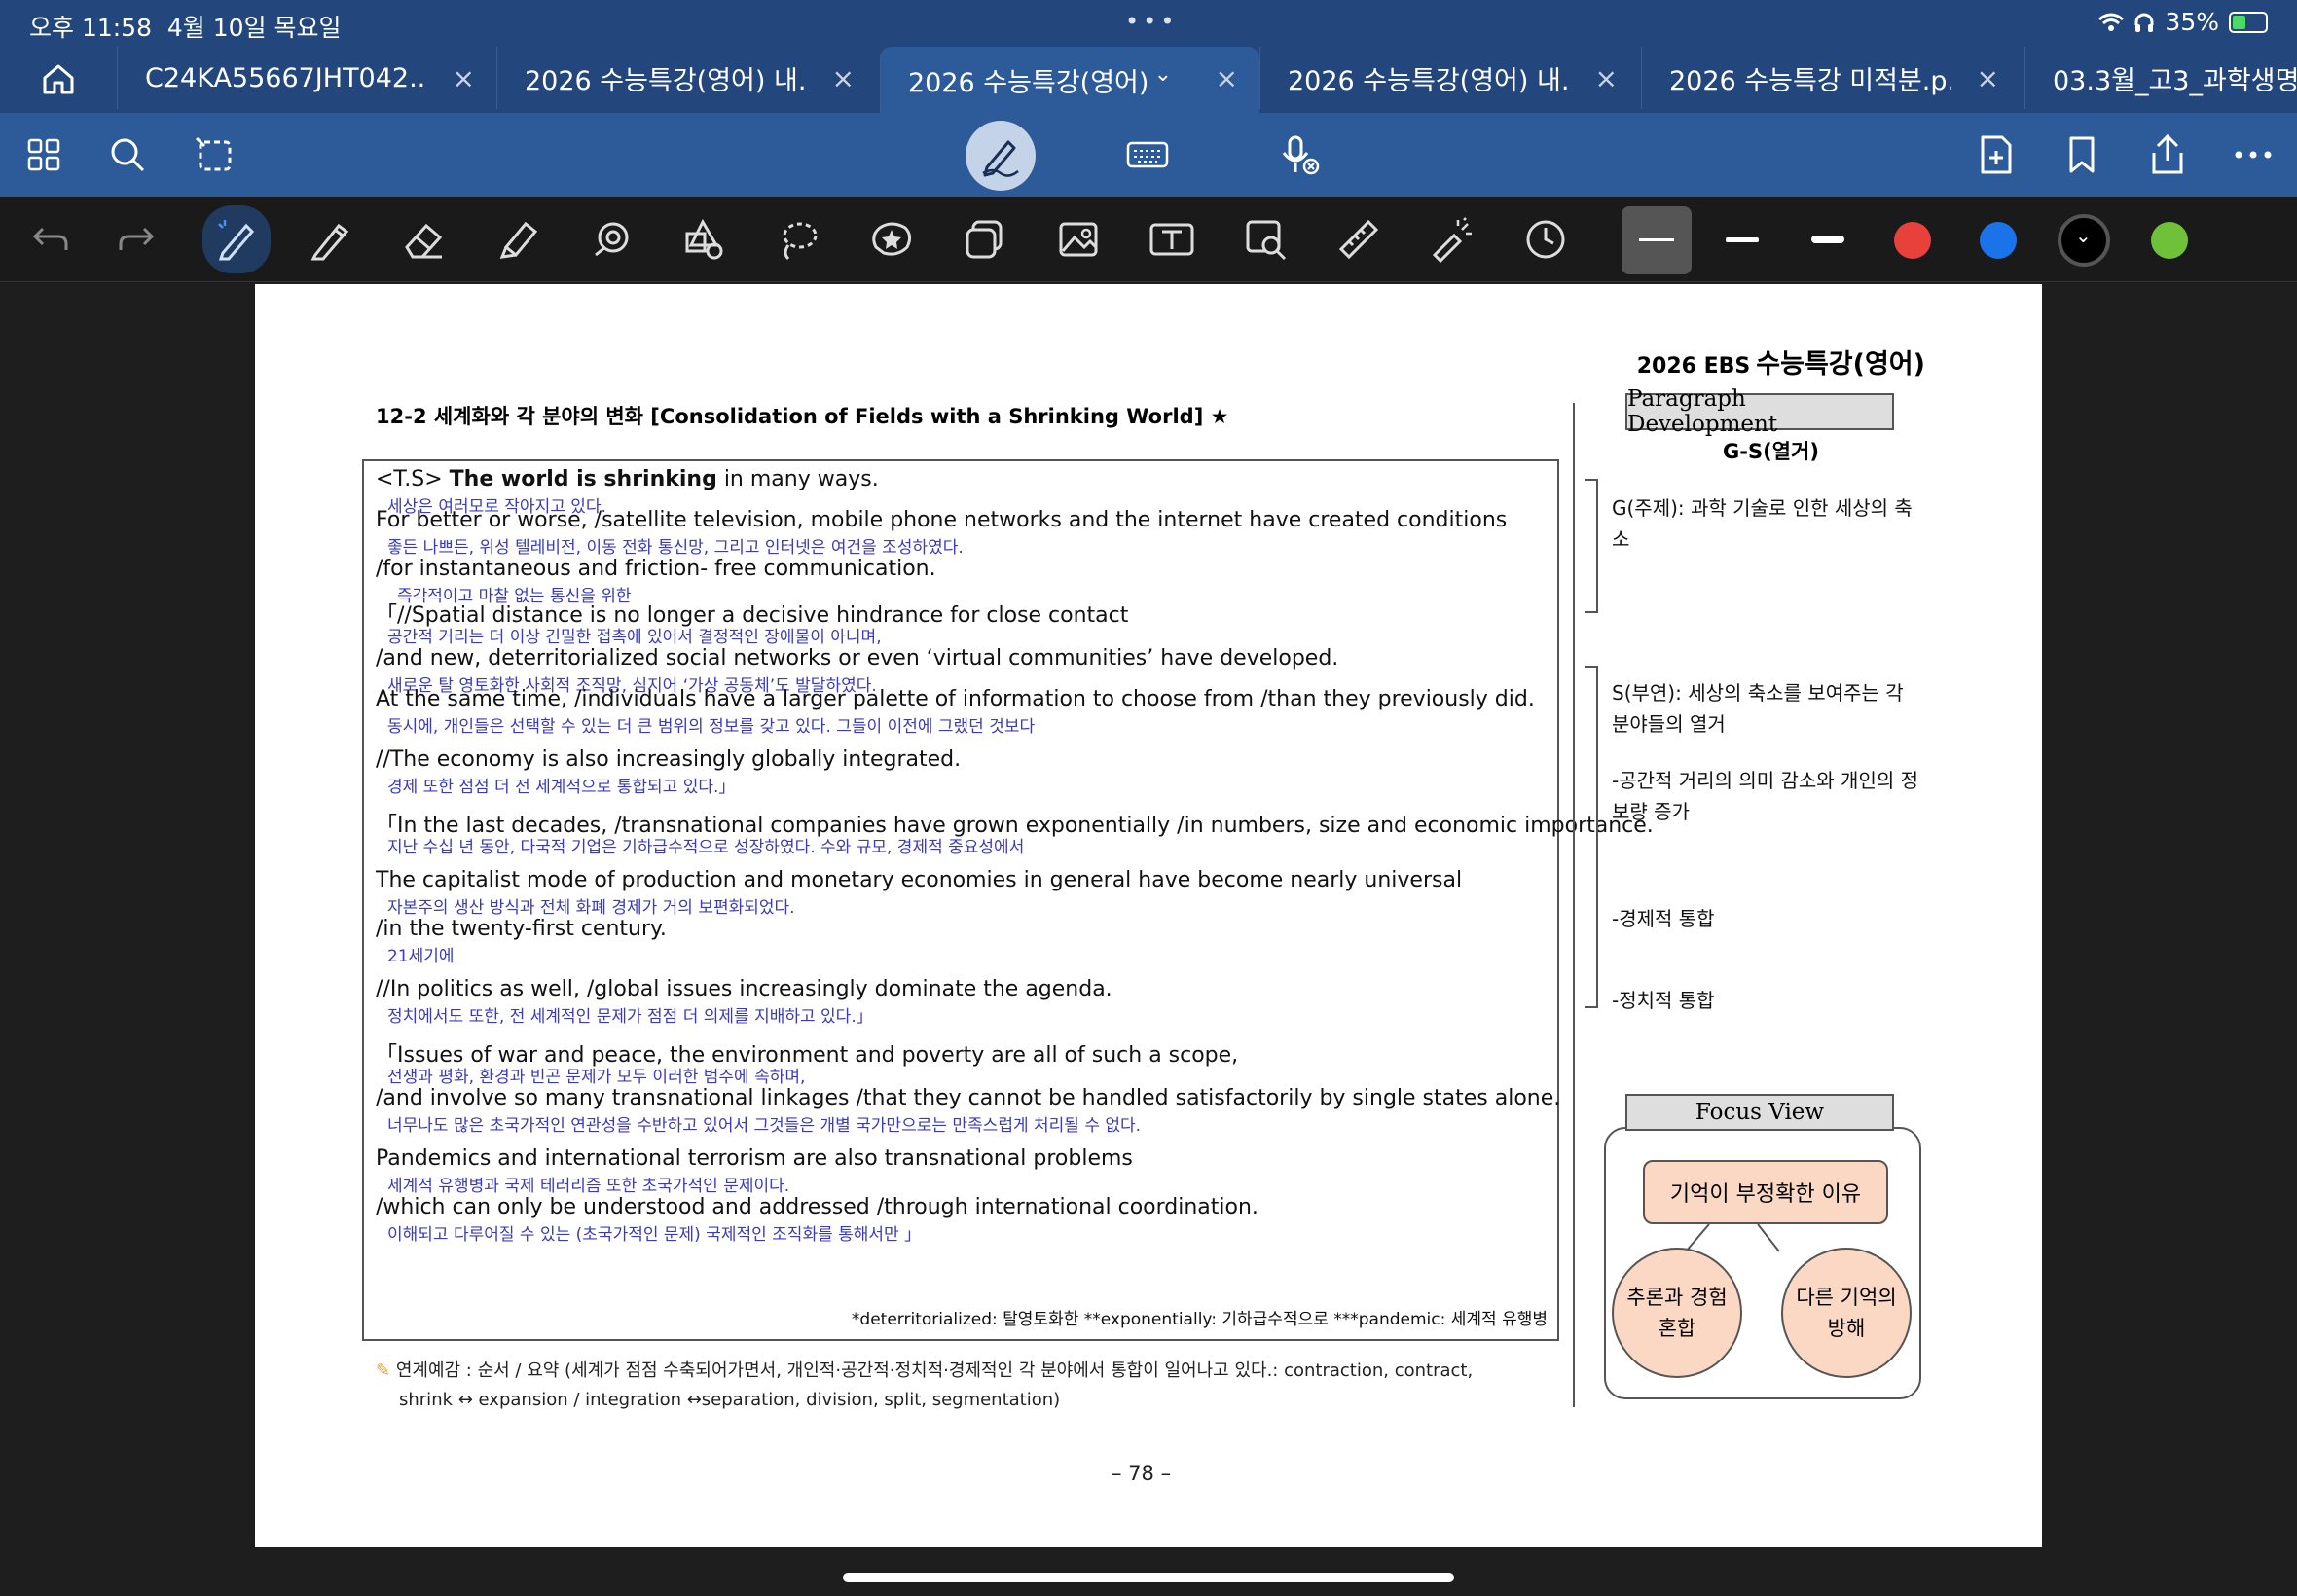 This screenshot has height=1596, width=2297. I want to click on color-black-swatch-selected: ⌄, so click(2084, 240).